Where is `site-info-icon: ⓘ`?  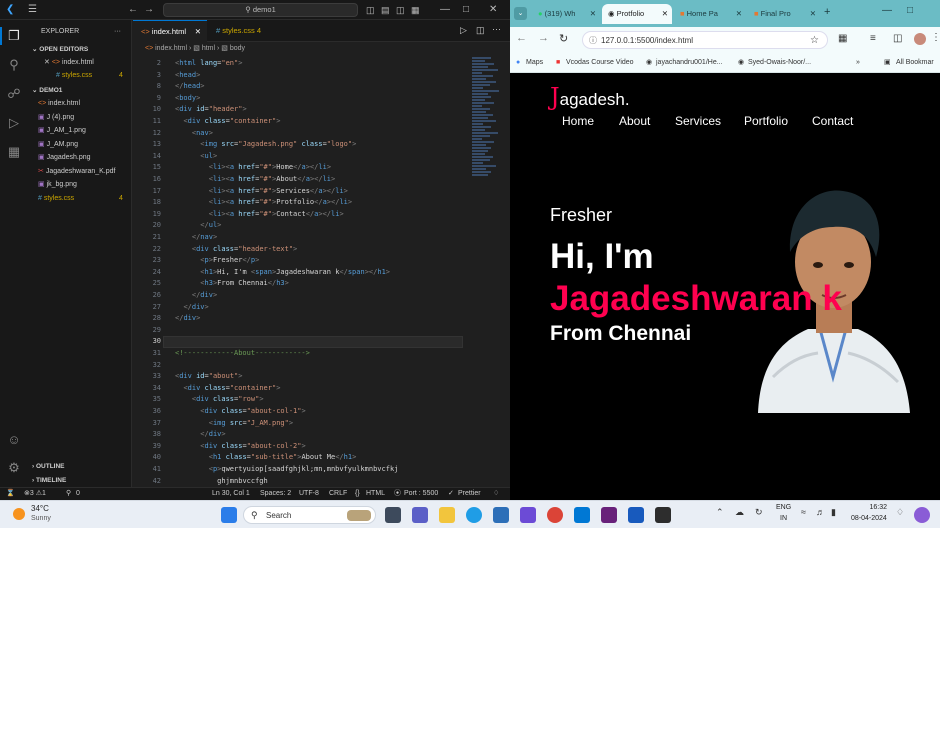
site-info-icon: ⓘ is located at coordinates (593, 41).